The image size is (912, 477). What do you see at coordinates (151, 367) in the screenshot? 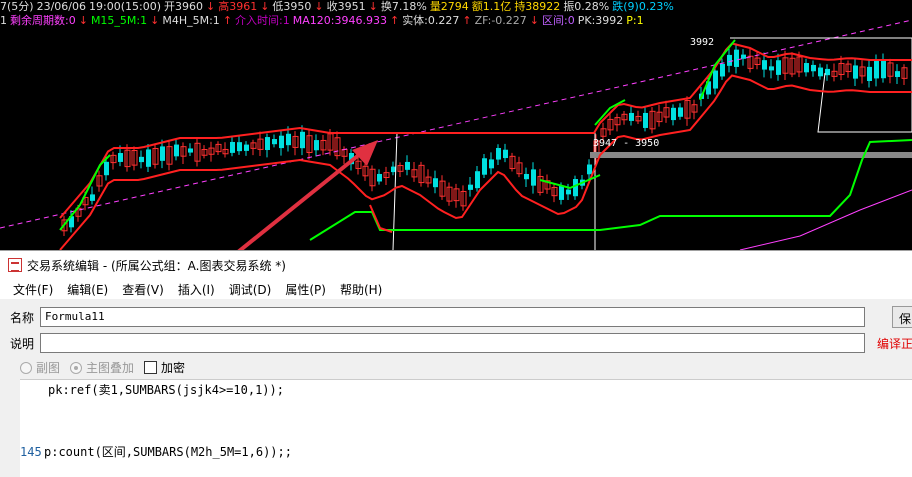
I see `encrypt-checkbox` at bounding box center [151, 367].